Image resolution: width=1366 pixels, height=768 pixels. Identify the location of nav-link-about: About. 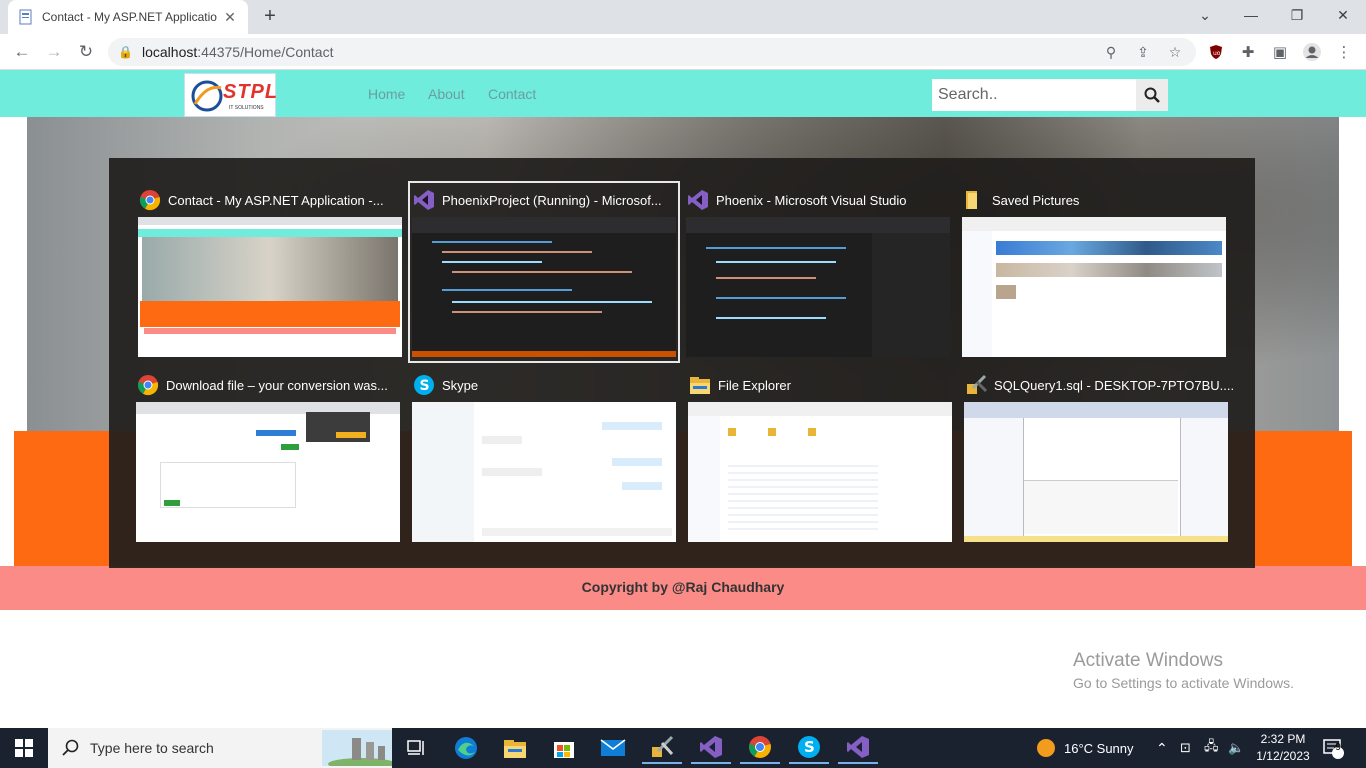
(446, 94).